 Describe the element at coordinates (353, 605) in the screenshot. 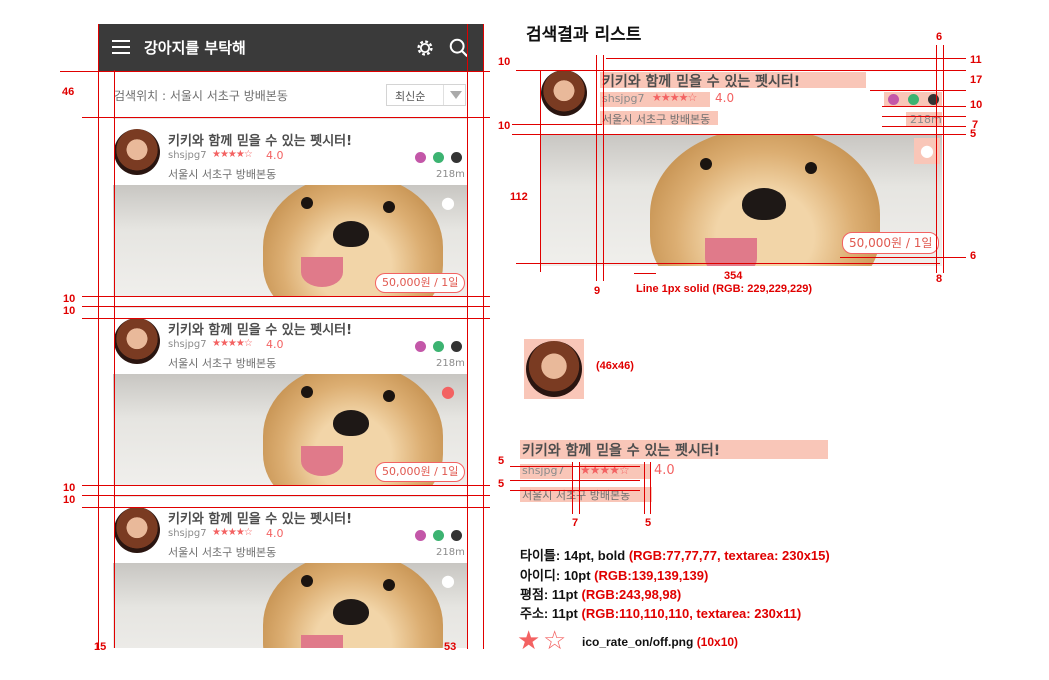

I see `dog-face` at that location.